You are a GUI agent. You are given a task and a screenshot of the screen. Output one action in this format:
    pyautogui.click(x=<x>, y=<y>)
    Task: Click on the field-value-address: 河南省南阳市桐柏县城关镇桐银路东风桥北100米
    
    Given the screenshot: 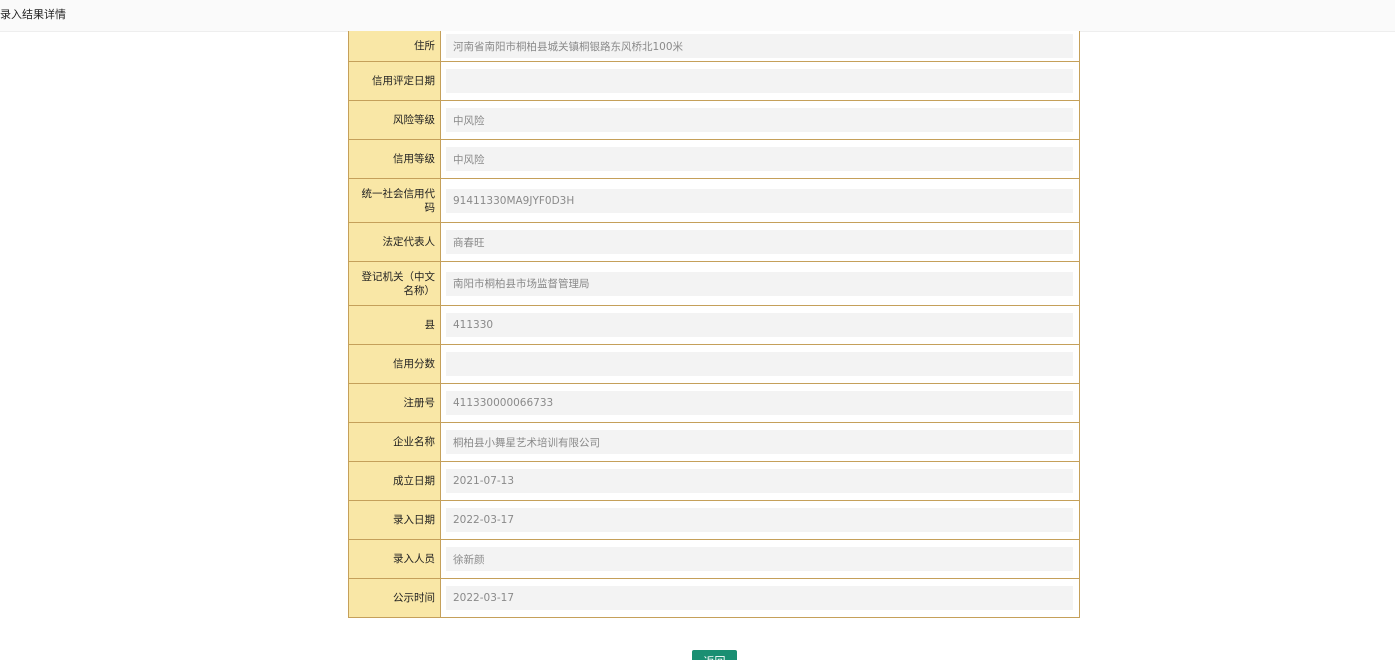 What is the action you would take?
    pyautogui.click(x=759, y=46)
    